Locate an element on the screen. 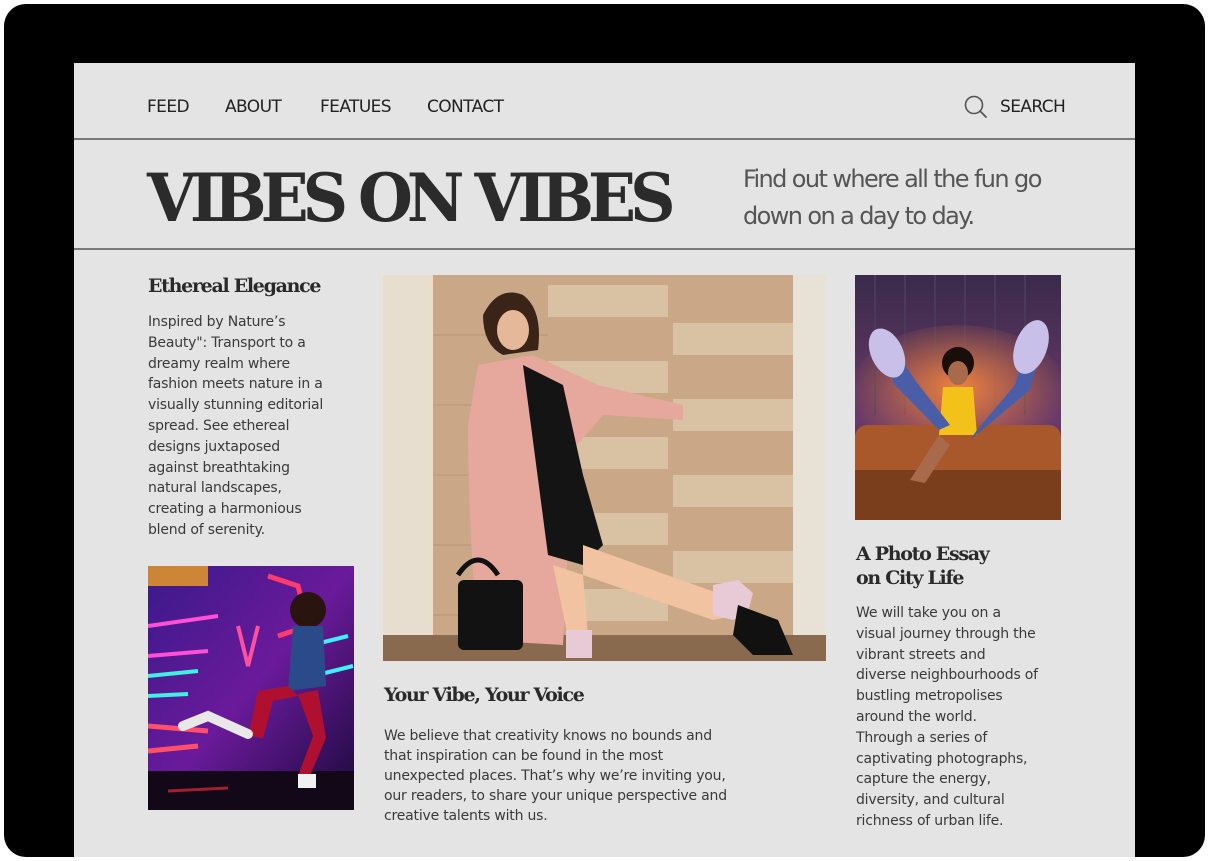  nav-features: FEATUES is located at coordinates (356, 107).